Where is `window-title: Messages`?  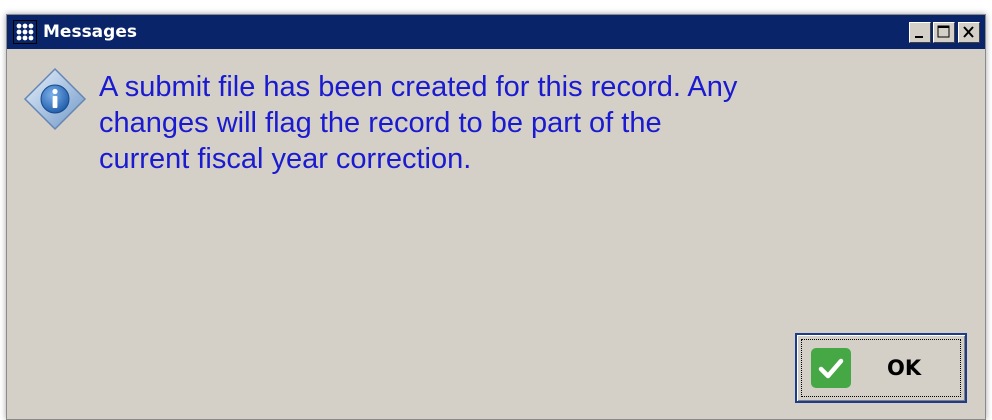 window-title: Messages is located at coordinates (90, 32).